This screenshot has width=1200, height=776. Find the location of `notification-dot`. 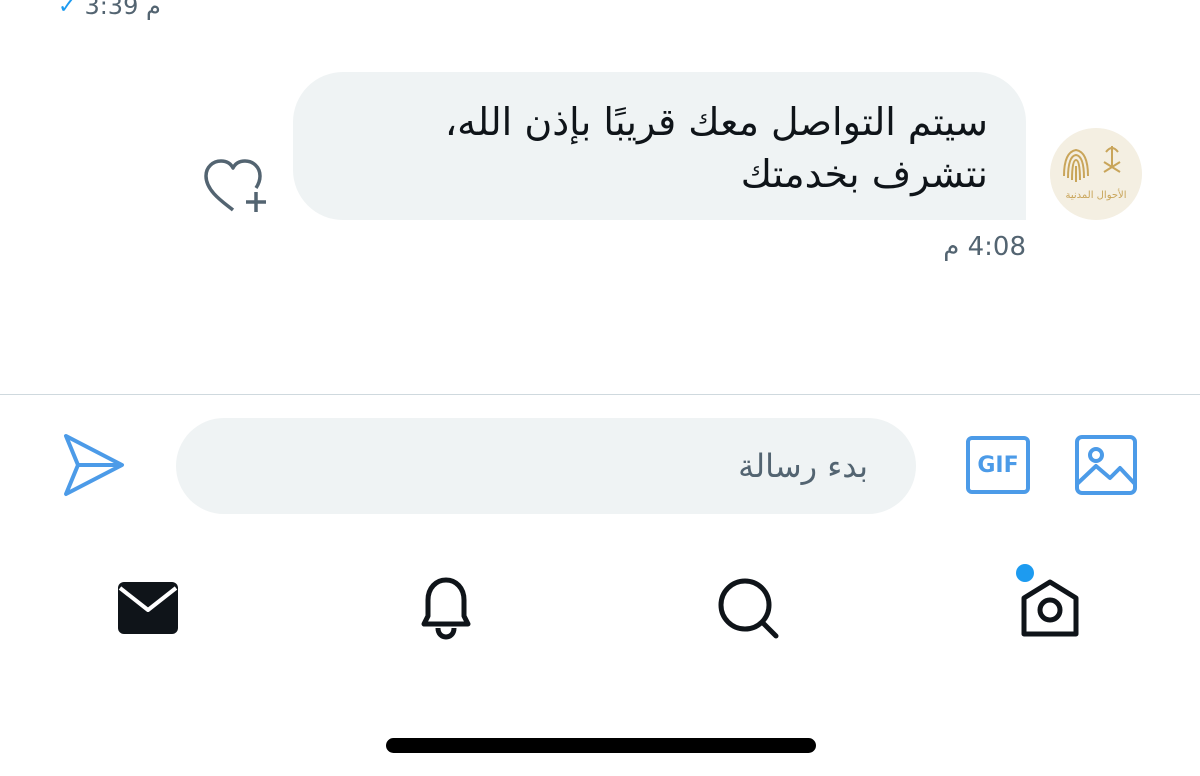

notification-dot is located at coordinates (1025, 573).